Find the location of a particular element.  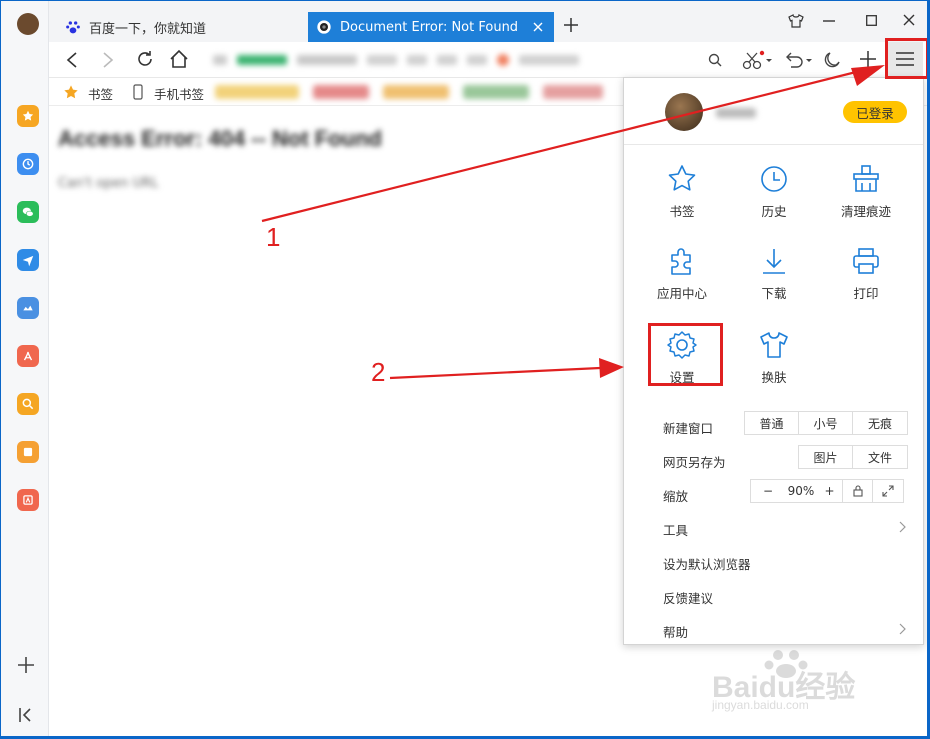

baidu-watermark: Baidu经验 jingyan.baidu.com is located at coordinates (800, 684).